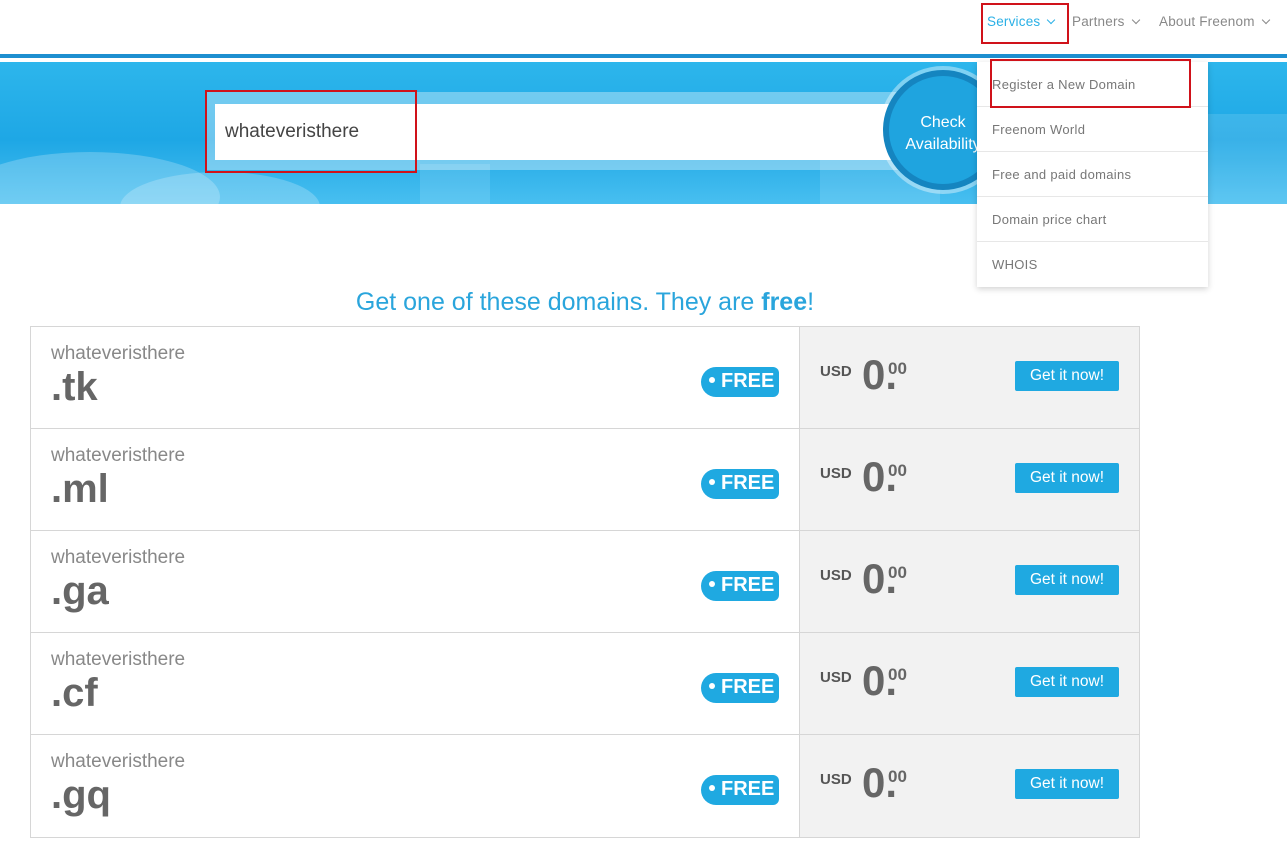  I want to click on domain-info-cell: whateveristhere .ml FREE, so click(415, 479).